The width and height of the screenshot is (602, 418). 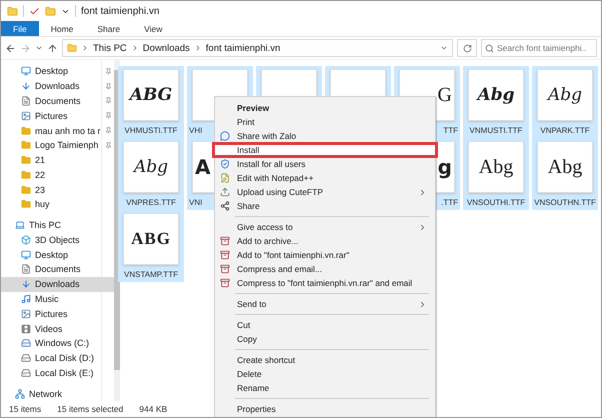 I want to click on file-name: VNI, so click(x=196, y=202).